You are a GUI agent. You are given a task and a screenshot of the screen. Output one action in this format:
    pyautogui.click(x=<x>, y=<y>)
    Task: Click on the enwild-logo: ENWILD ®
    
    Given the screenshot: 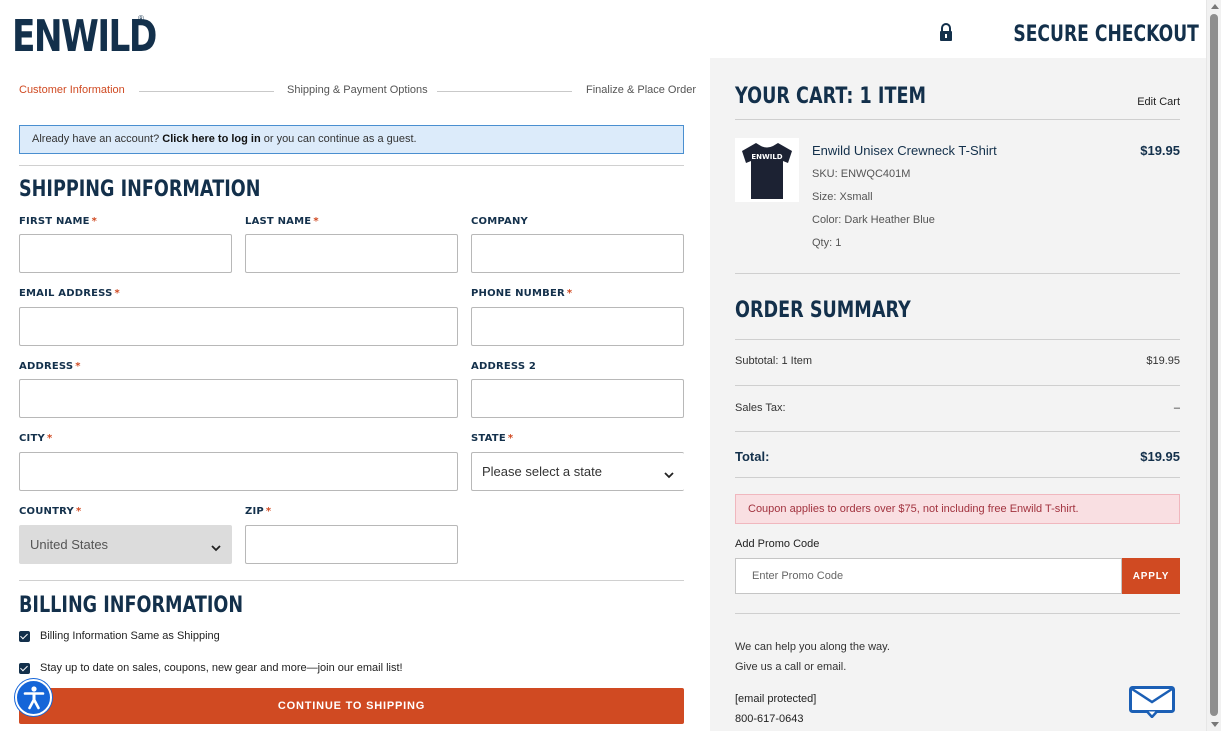 What is the action you would take?
    pyautogui.click(x=104, y=36)
    